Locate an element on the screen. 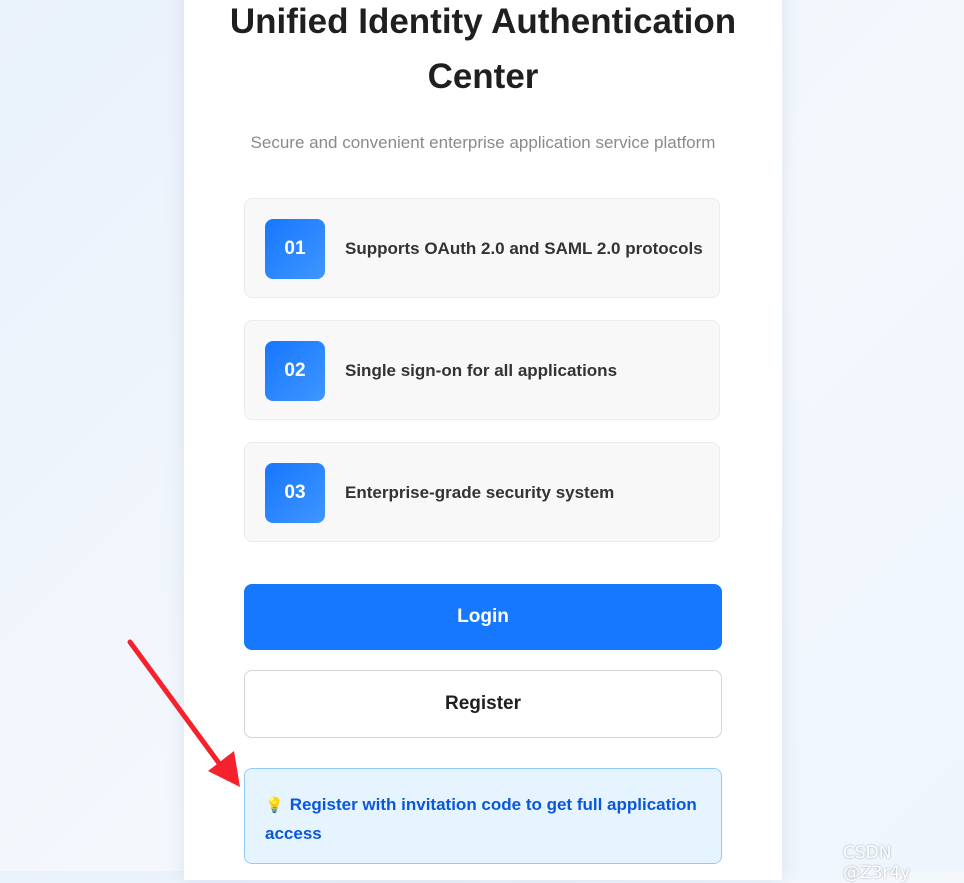  red-arrow-annotation-icon is located at coordinates (183, 713).